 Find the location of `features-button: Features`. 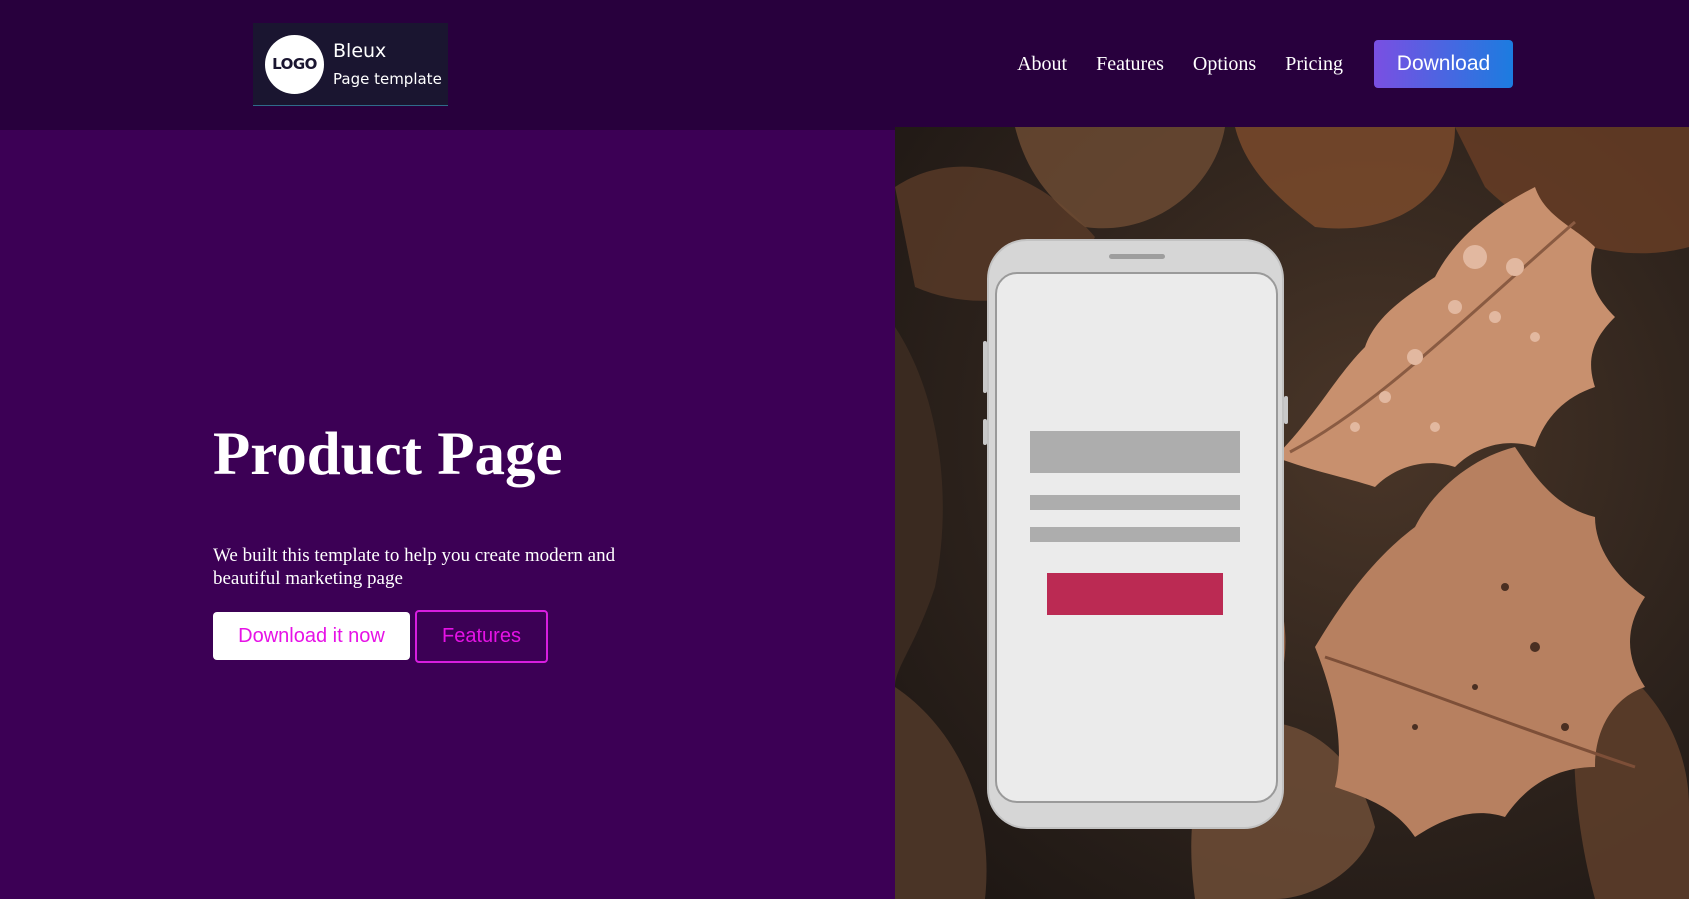

features-button: Features is located at coordinates (481, 636).